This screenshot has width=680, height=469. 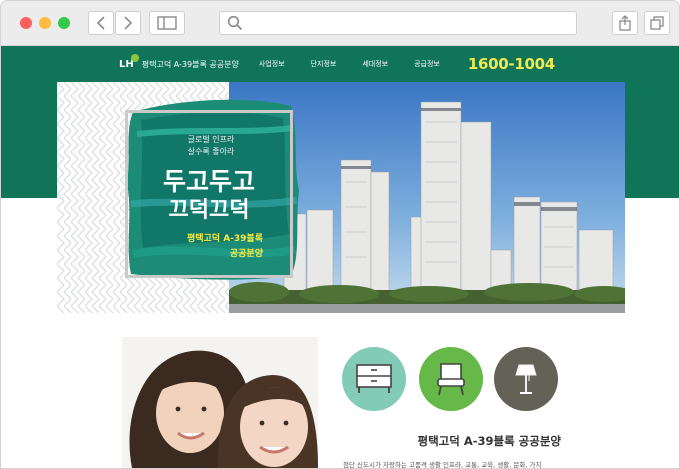 What do you see at coordinates (224, 239) in the screenshot?
I see `hero-sub1: 평택고덕 A-39블록` at bounding box center [224, 239].